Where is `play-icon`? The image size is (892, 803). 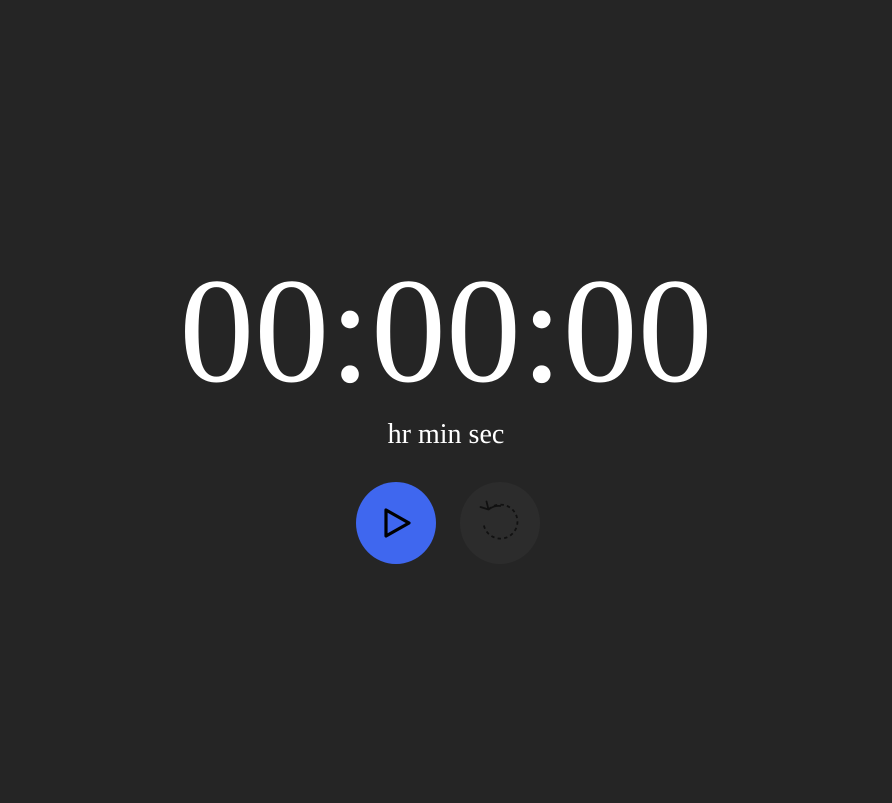
play-icon is located at coordinates (396, 523).